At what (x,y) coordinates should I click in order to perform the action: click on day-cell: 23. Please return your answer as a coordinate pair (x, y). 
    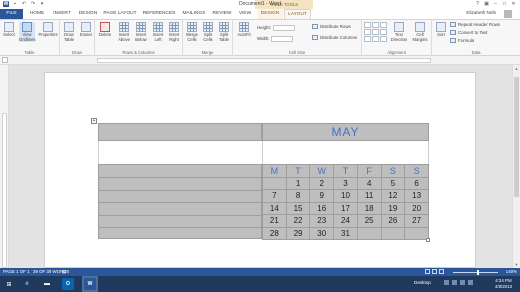
    Looking at the image, I should click on (322, 221).